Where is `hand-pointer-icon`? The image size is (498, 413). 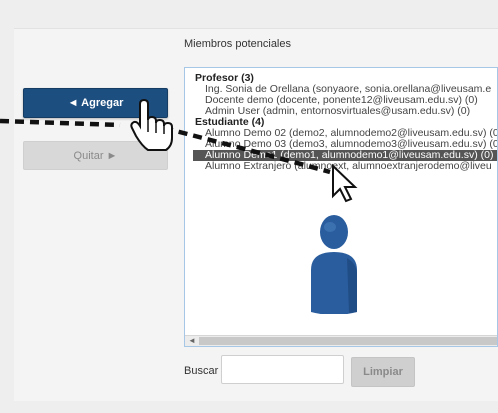 hand-pointer-icon is located at coordinates (151, 124).